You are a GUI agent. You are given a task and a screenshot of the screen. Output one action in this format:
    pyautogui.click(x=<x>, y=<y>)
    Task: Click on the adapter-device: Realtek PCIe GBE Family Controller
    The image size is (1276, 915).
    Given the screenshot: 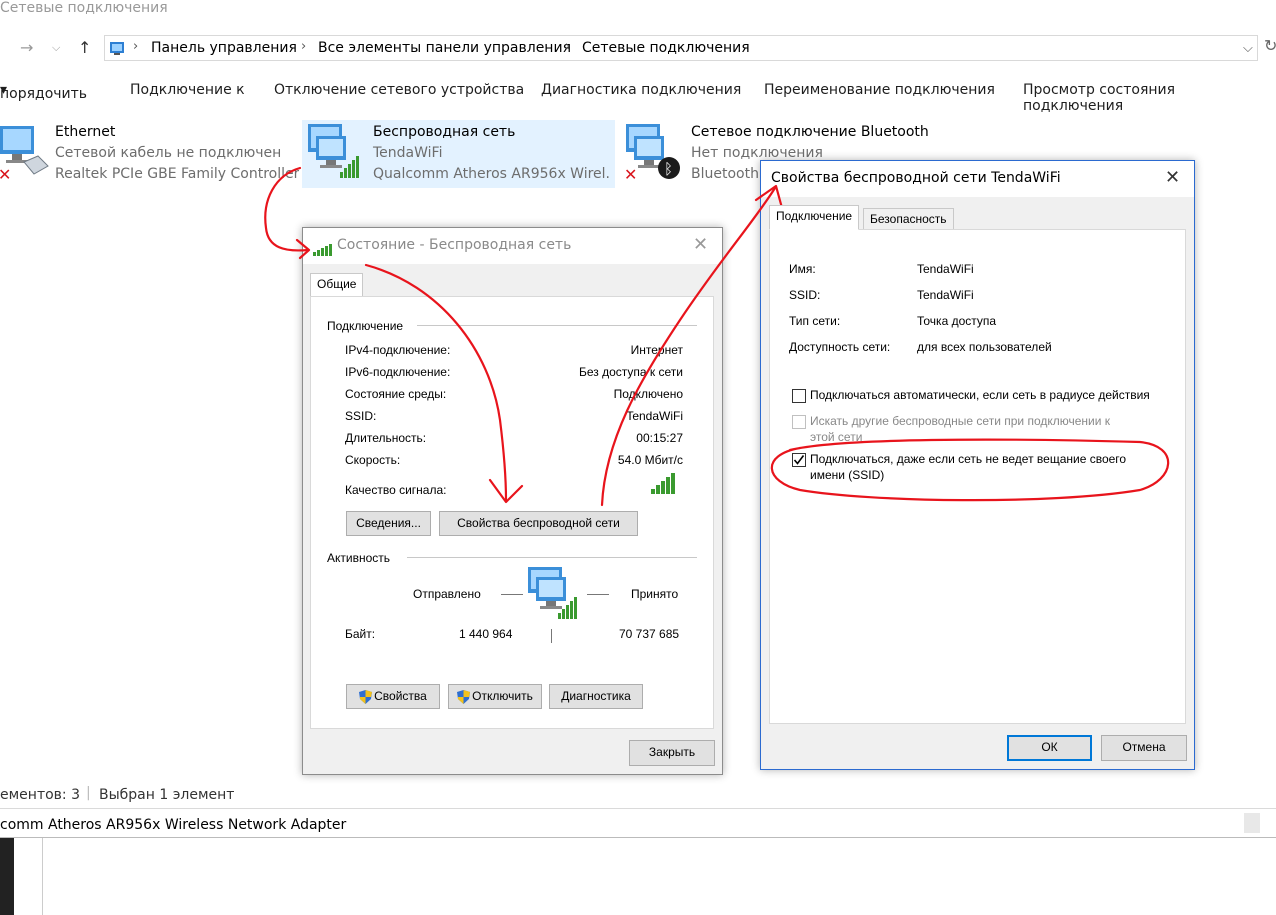 What is the action you would take?
    pyautogui.click(x=177, y=174)
    